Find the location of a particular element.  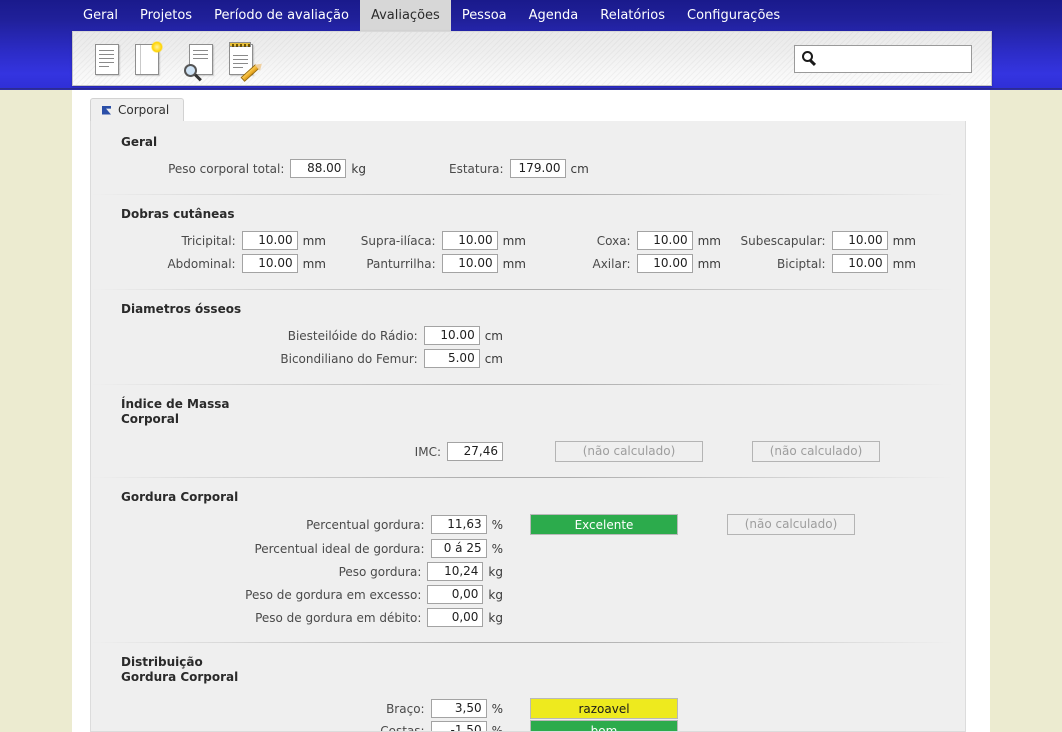

list-document-icon is located at coordinates (107, 59).